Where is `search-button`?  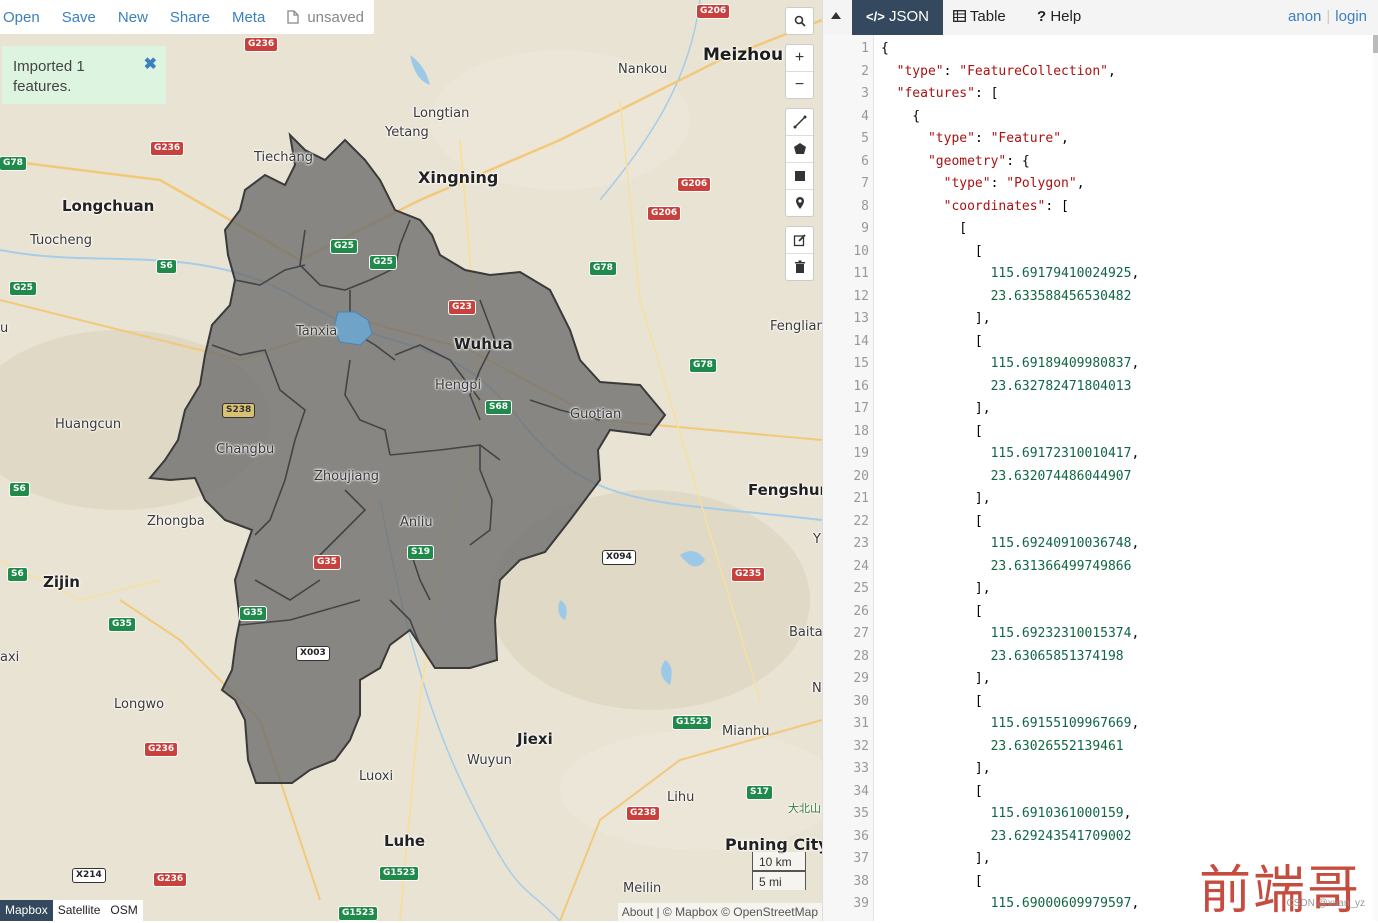
search-button is located at coordinates (799, 21).